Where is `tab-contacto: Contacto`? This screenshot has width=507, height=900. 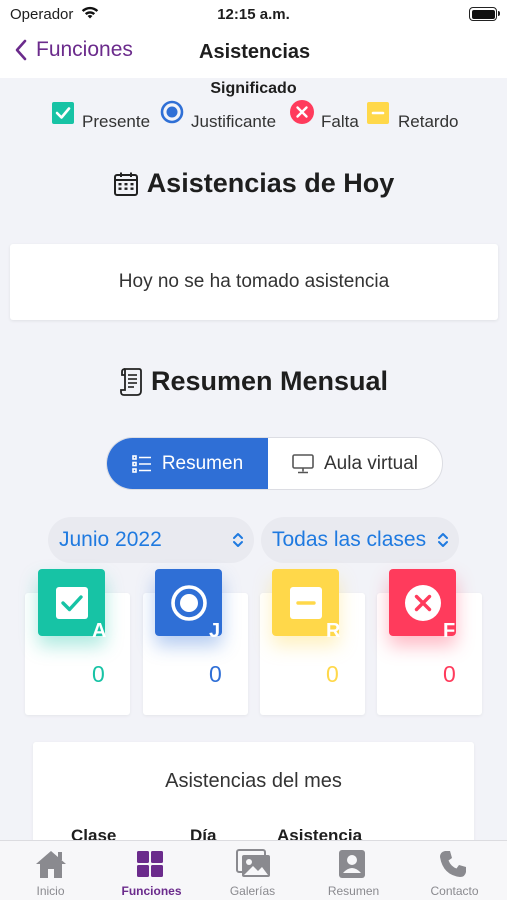 tab-contacto: Contacto is located at coordinates (454, 870).